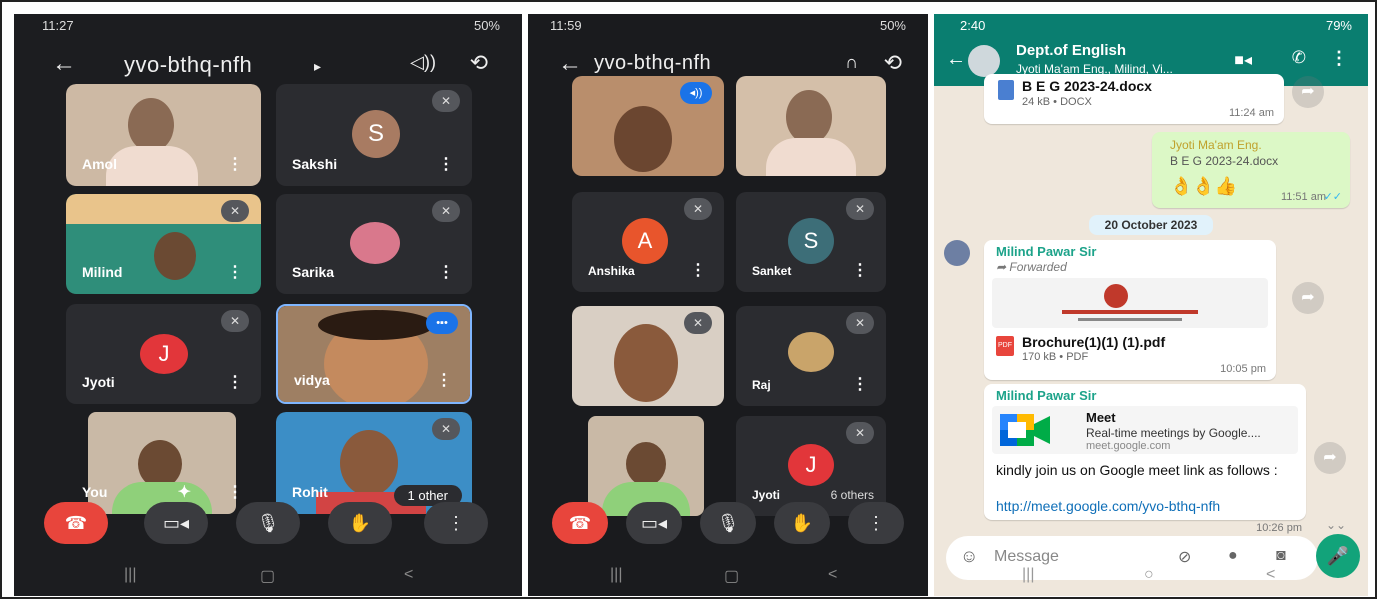  What do you see at coordinates (1233, 556) in the screenshot?
I see `payment-icon: ●` at bounding box center [1233, 556].